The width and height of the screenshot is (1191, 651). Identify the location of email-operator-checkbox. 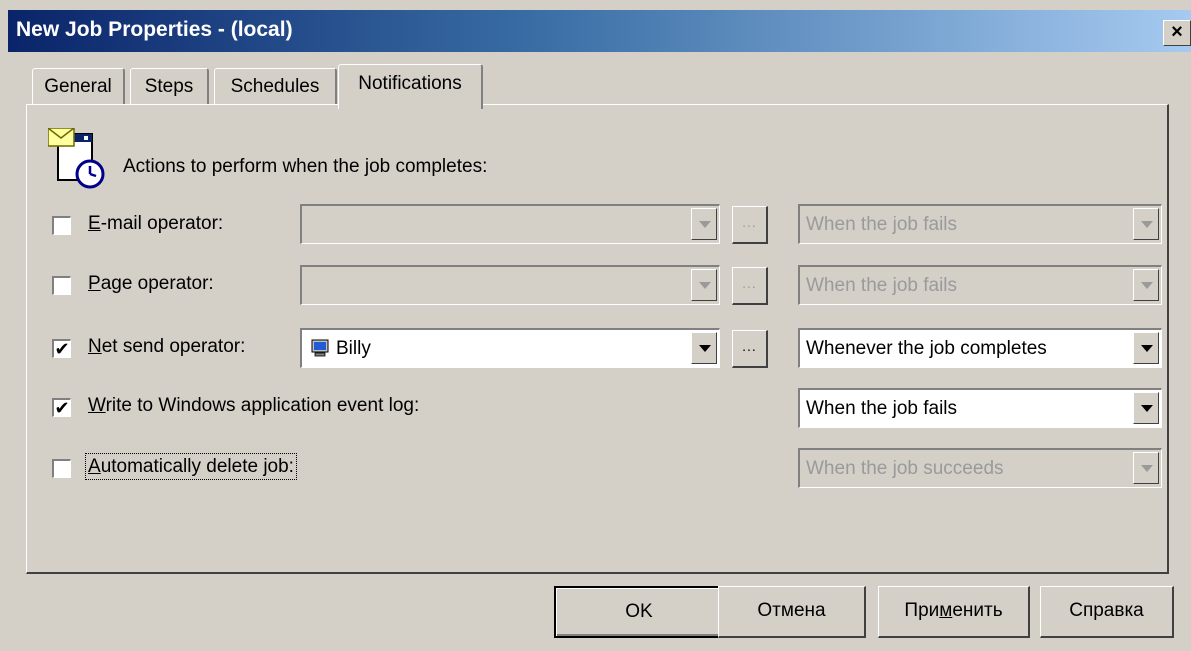
(61, 225).